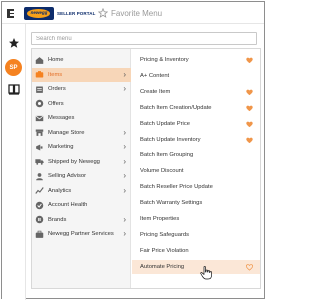 This screenshot has height=300, width=320. What do you see at coordinates (196, 155) in the screenshot?
I see `submenu-item-batch-item-grouping: Batch Item Grouping` at bounding box center [196, 155].